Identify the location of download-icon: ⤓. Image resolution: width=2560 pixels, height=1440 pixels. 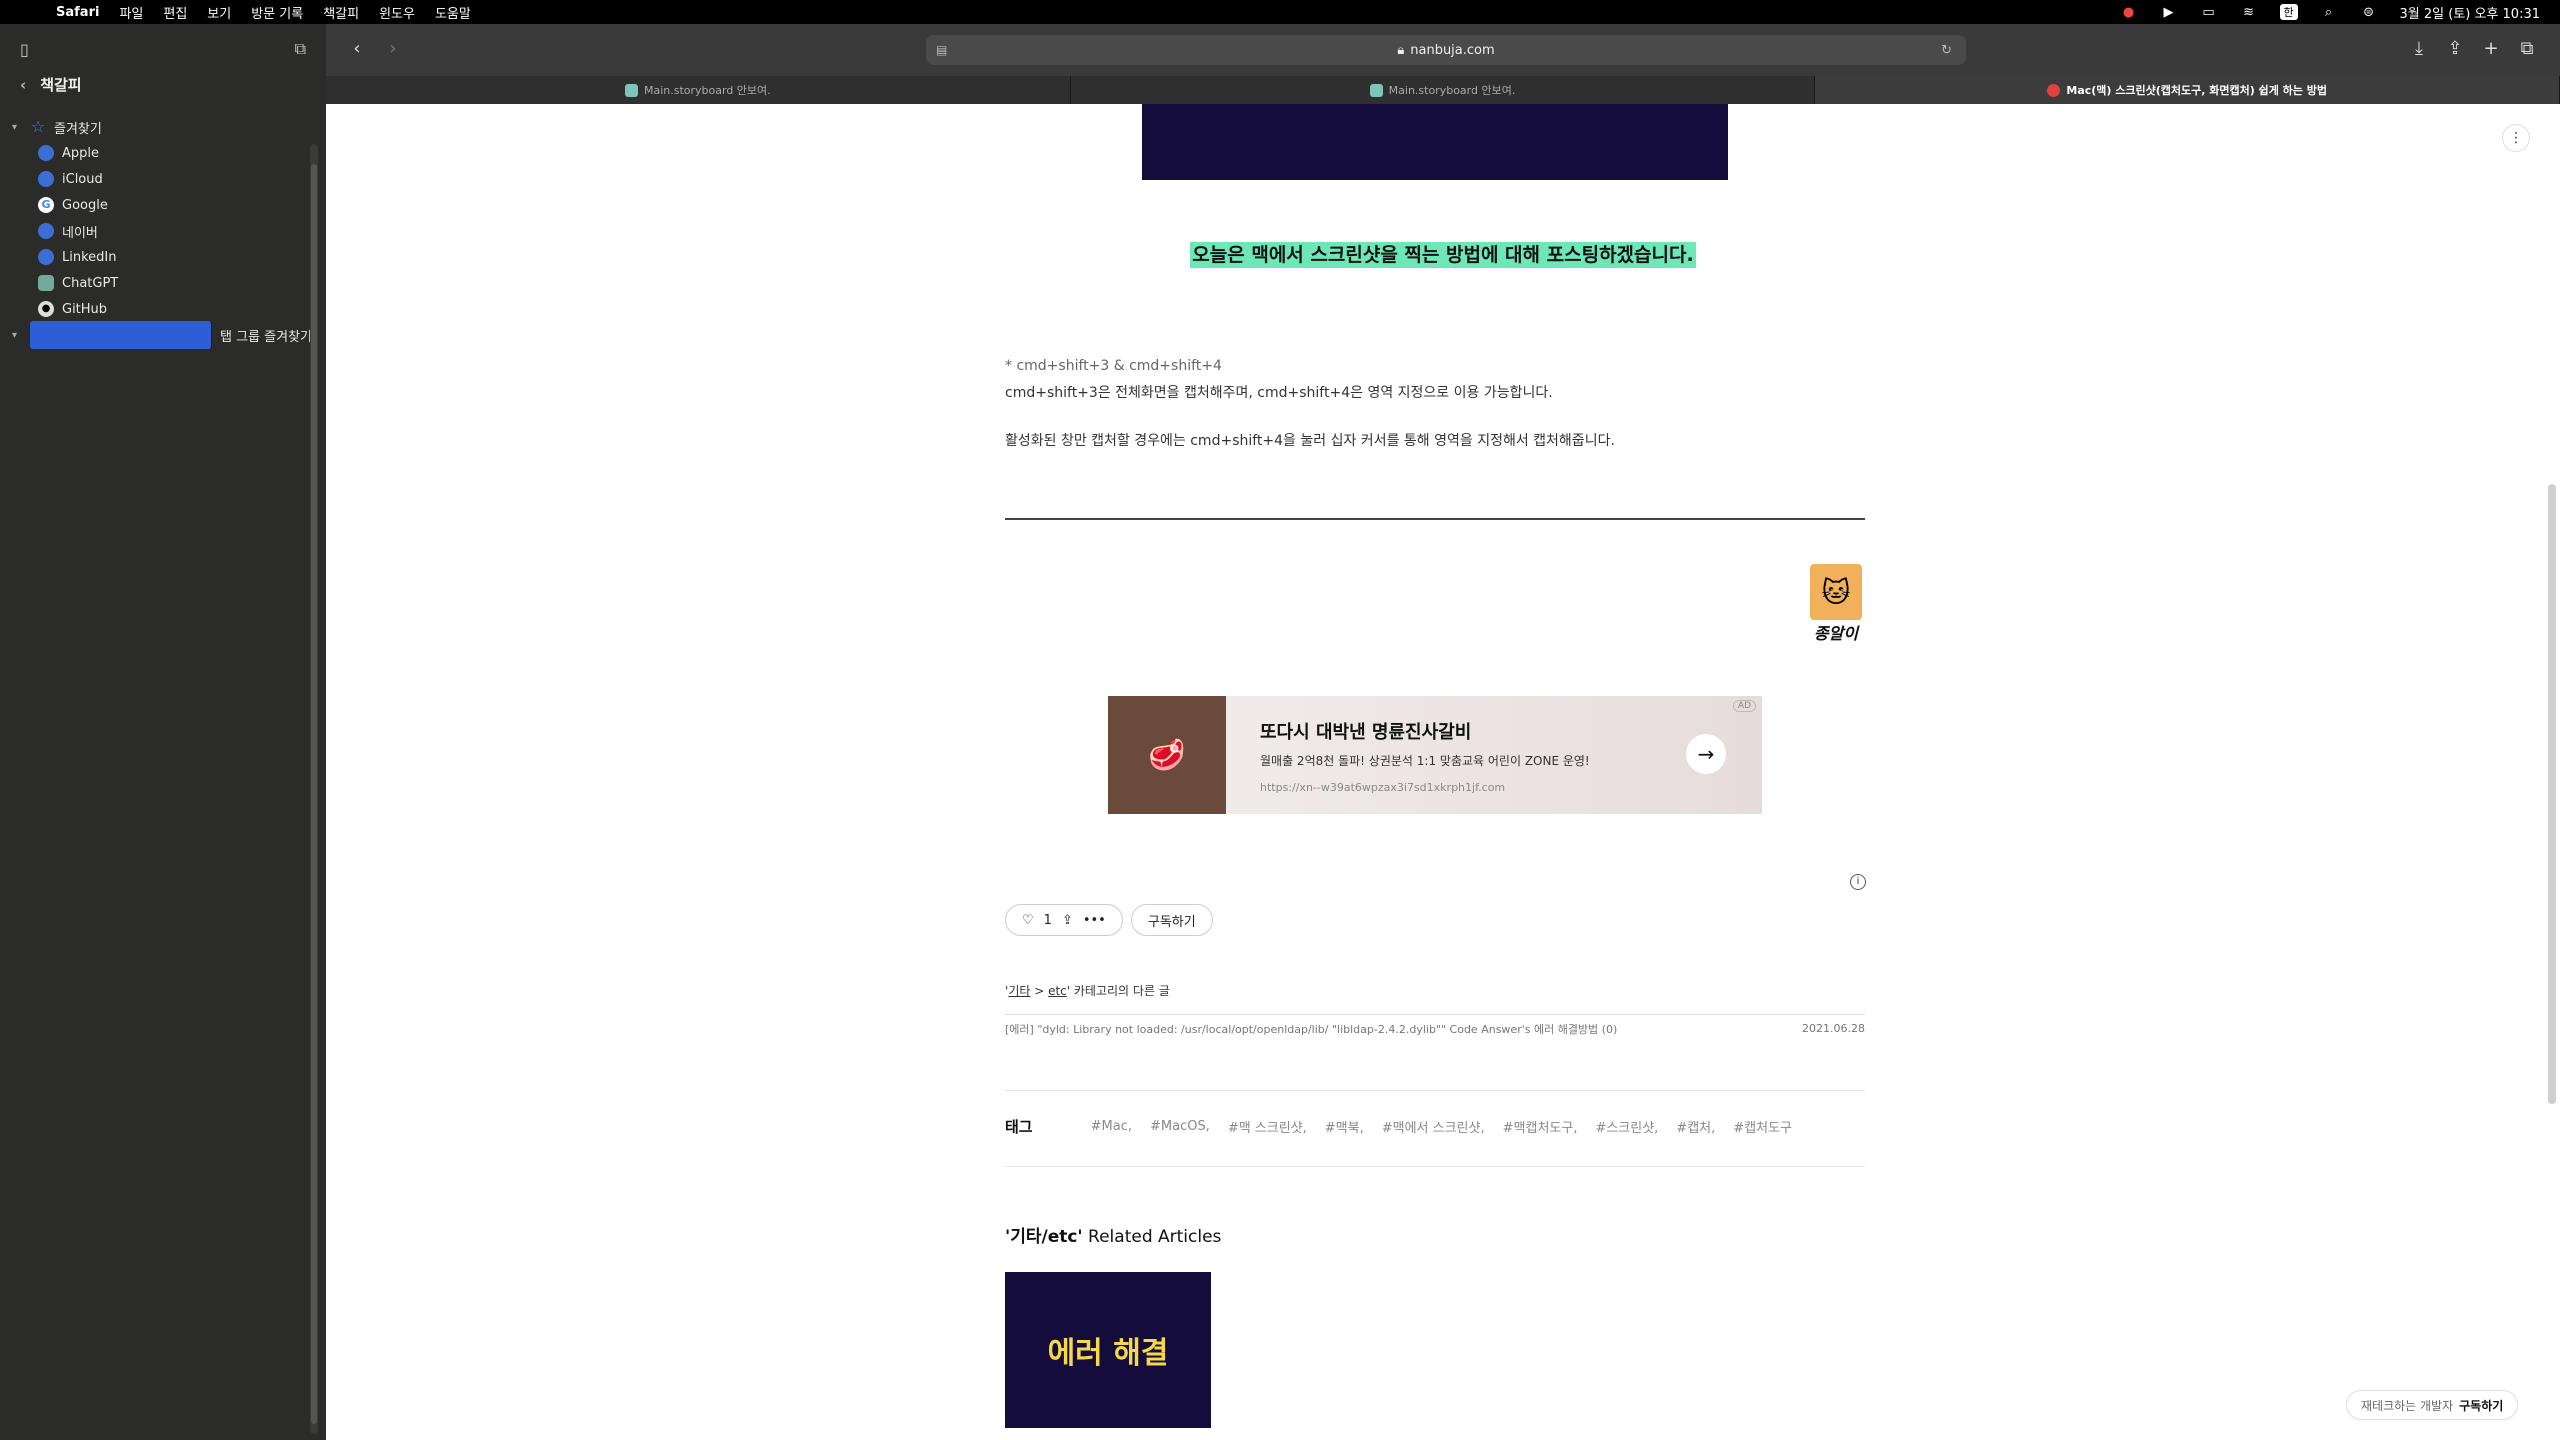
(2419, 49).